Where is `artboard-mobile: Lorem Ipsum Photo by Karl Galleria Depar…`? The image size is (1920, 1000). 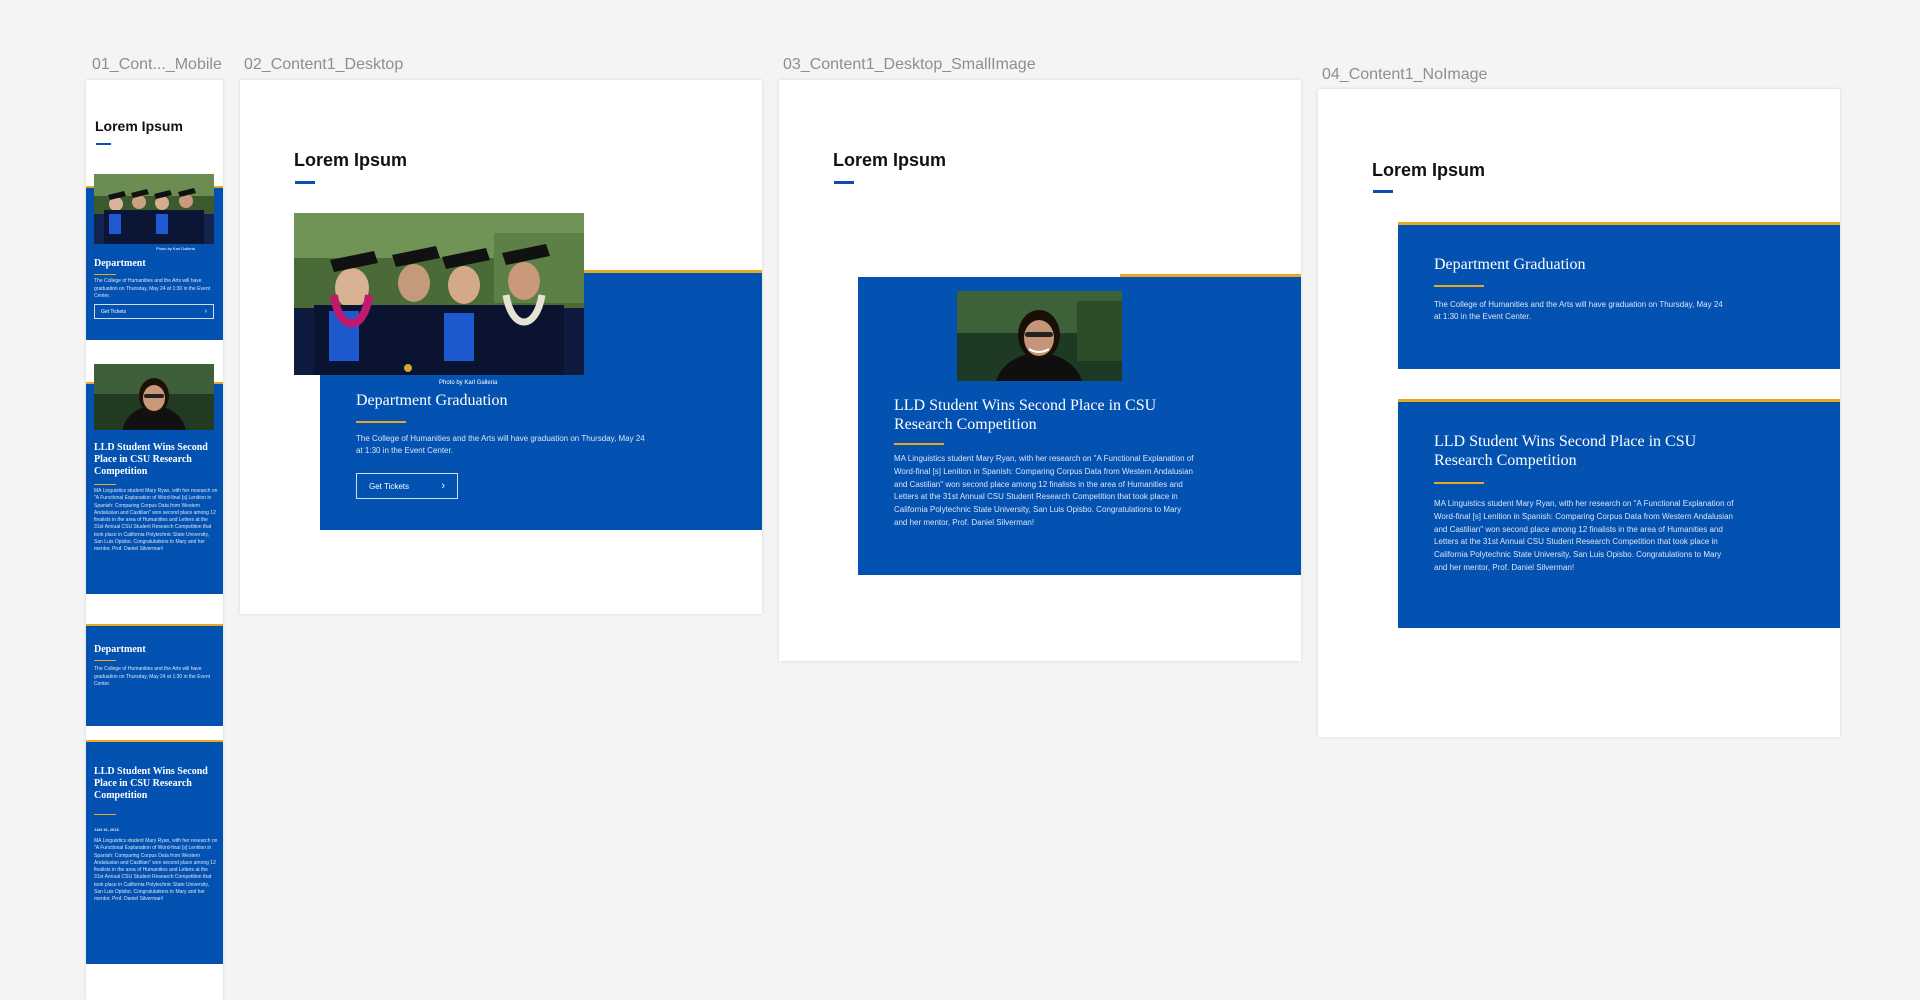 artboard-mobile: Lorem Ipsum Photo by Karl Galleria Depar… is located at coordinates (154, 540).